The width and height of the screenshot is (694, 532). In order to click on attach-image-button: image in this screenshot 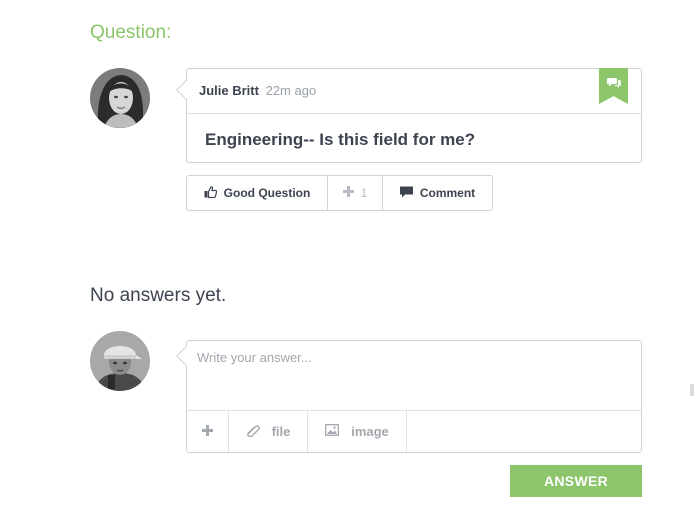, I will do `click(357, 431)`.